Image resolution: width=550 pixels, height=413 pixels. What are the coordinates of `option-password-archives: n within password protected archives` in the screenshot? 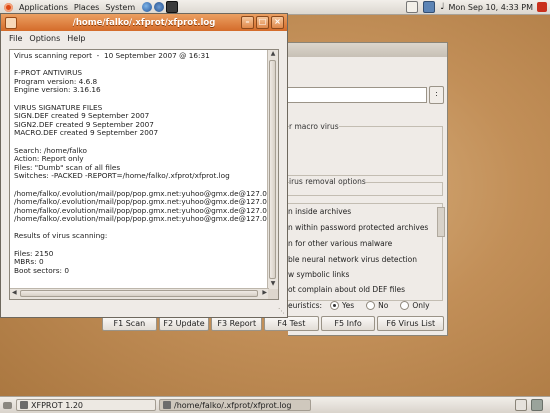 It's located at (358, 227).